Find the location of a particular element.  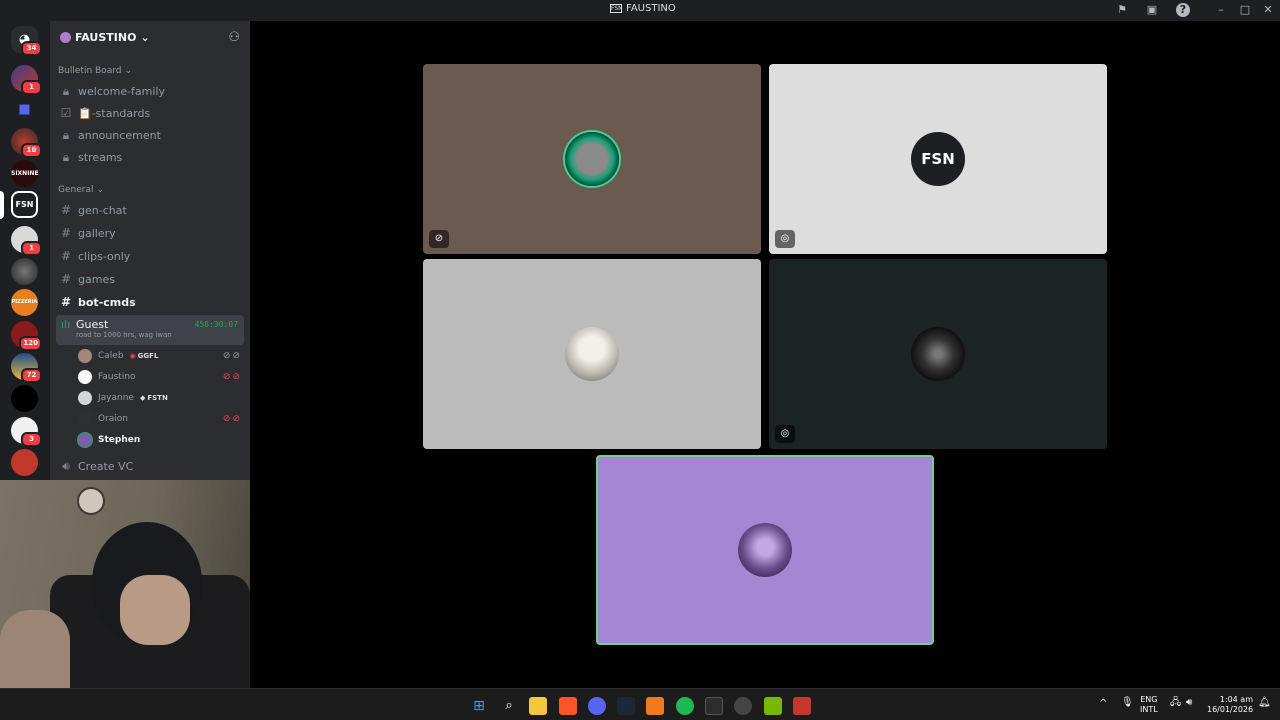

start-icon: ⊞ is located at coordinates (479, 706).